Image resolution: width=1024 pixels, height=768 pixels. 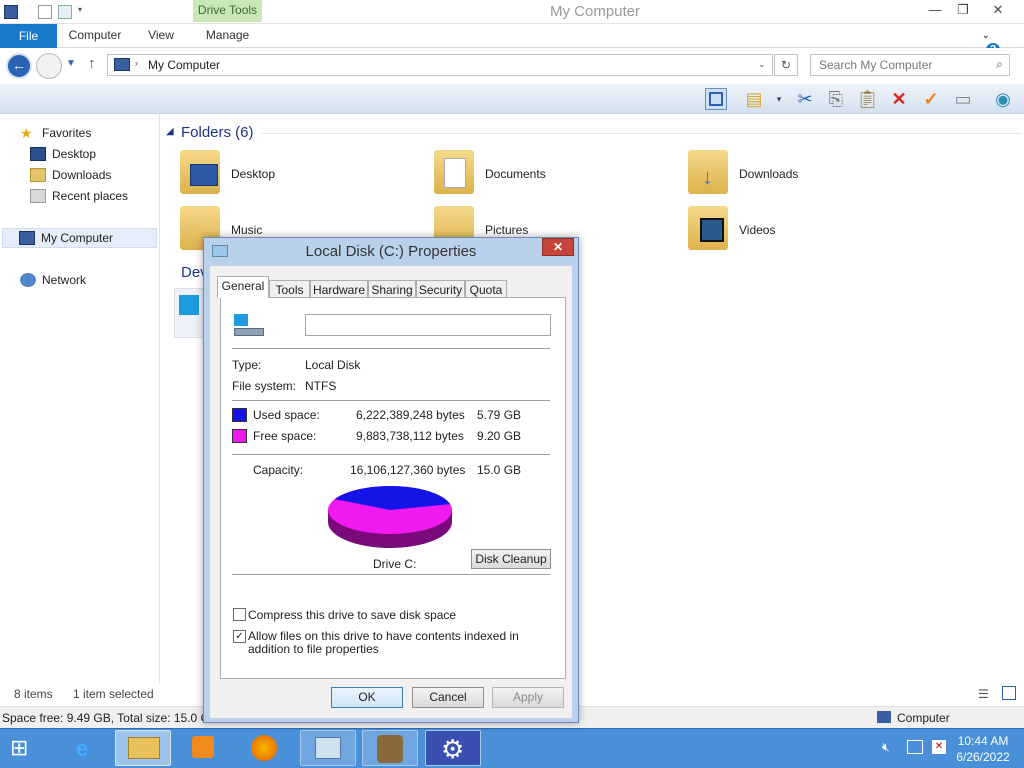 I want to click on taskbar-settings: ⚙, so click(x=453, y=748).